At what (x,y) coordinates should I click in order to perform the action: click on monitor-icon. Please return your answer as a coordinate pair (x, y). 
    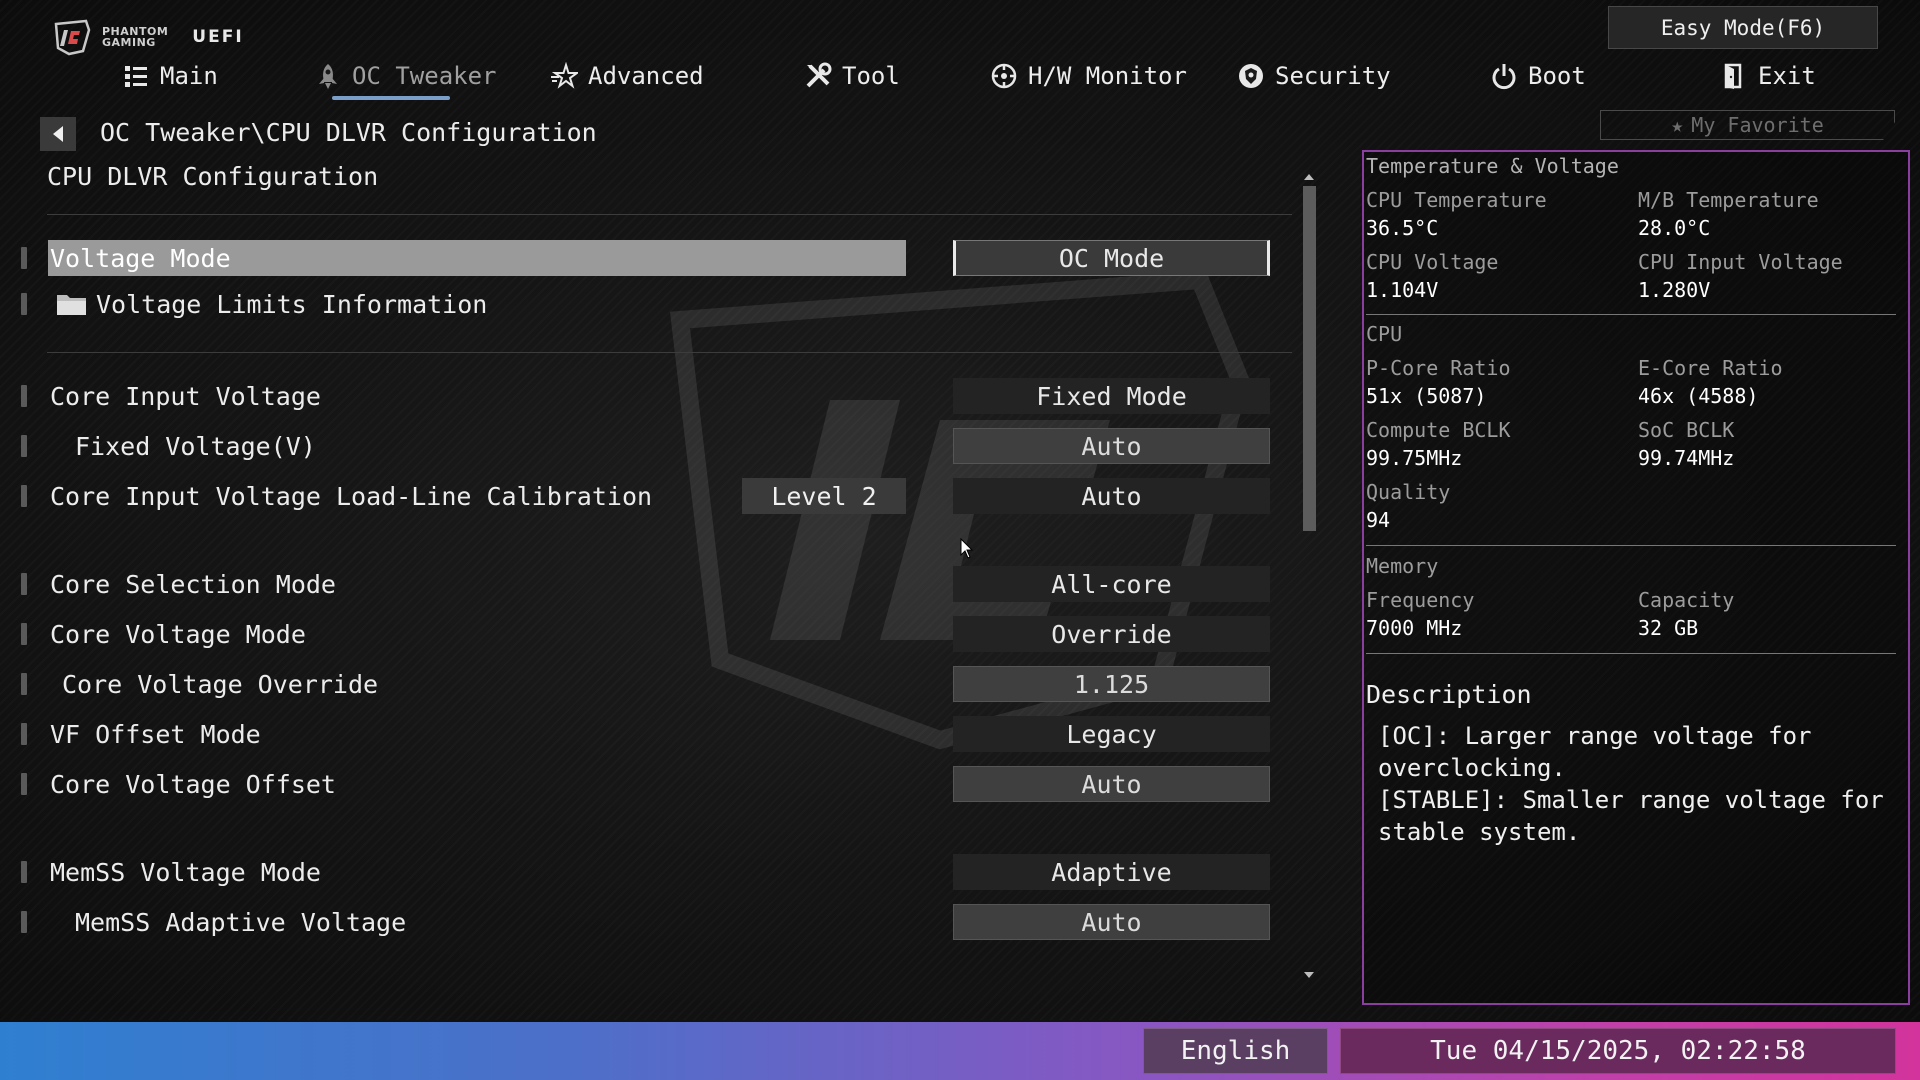
    Looking at the image, I should click on (1004, 76).